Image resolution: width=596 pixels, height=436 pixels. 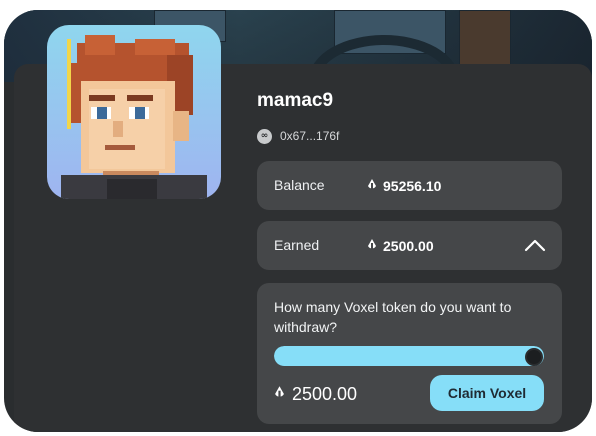 I want to click on balance-amount: 95256.10, so click(x=412, y=185).